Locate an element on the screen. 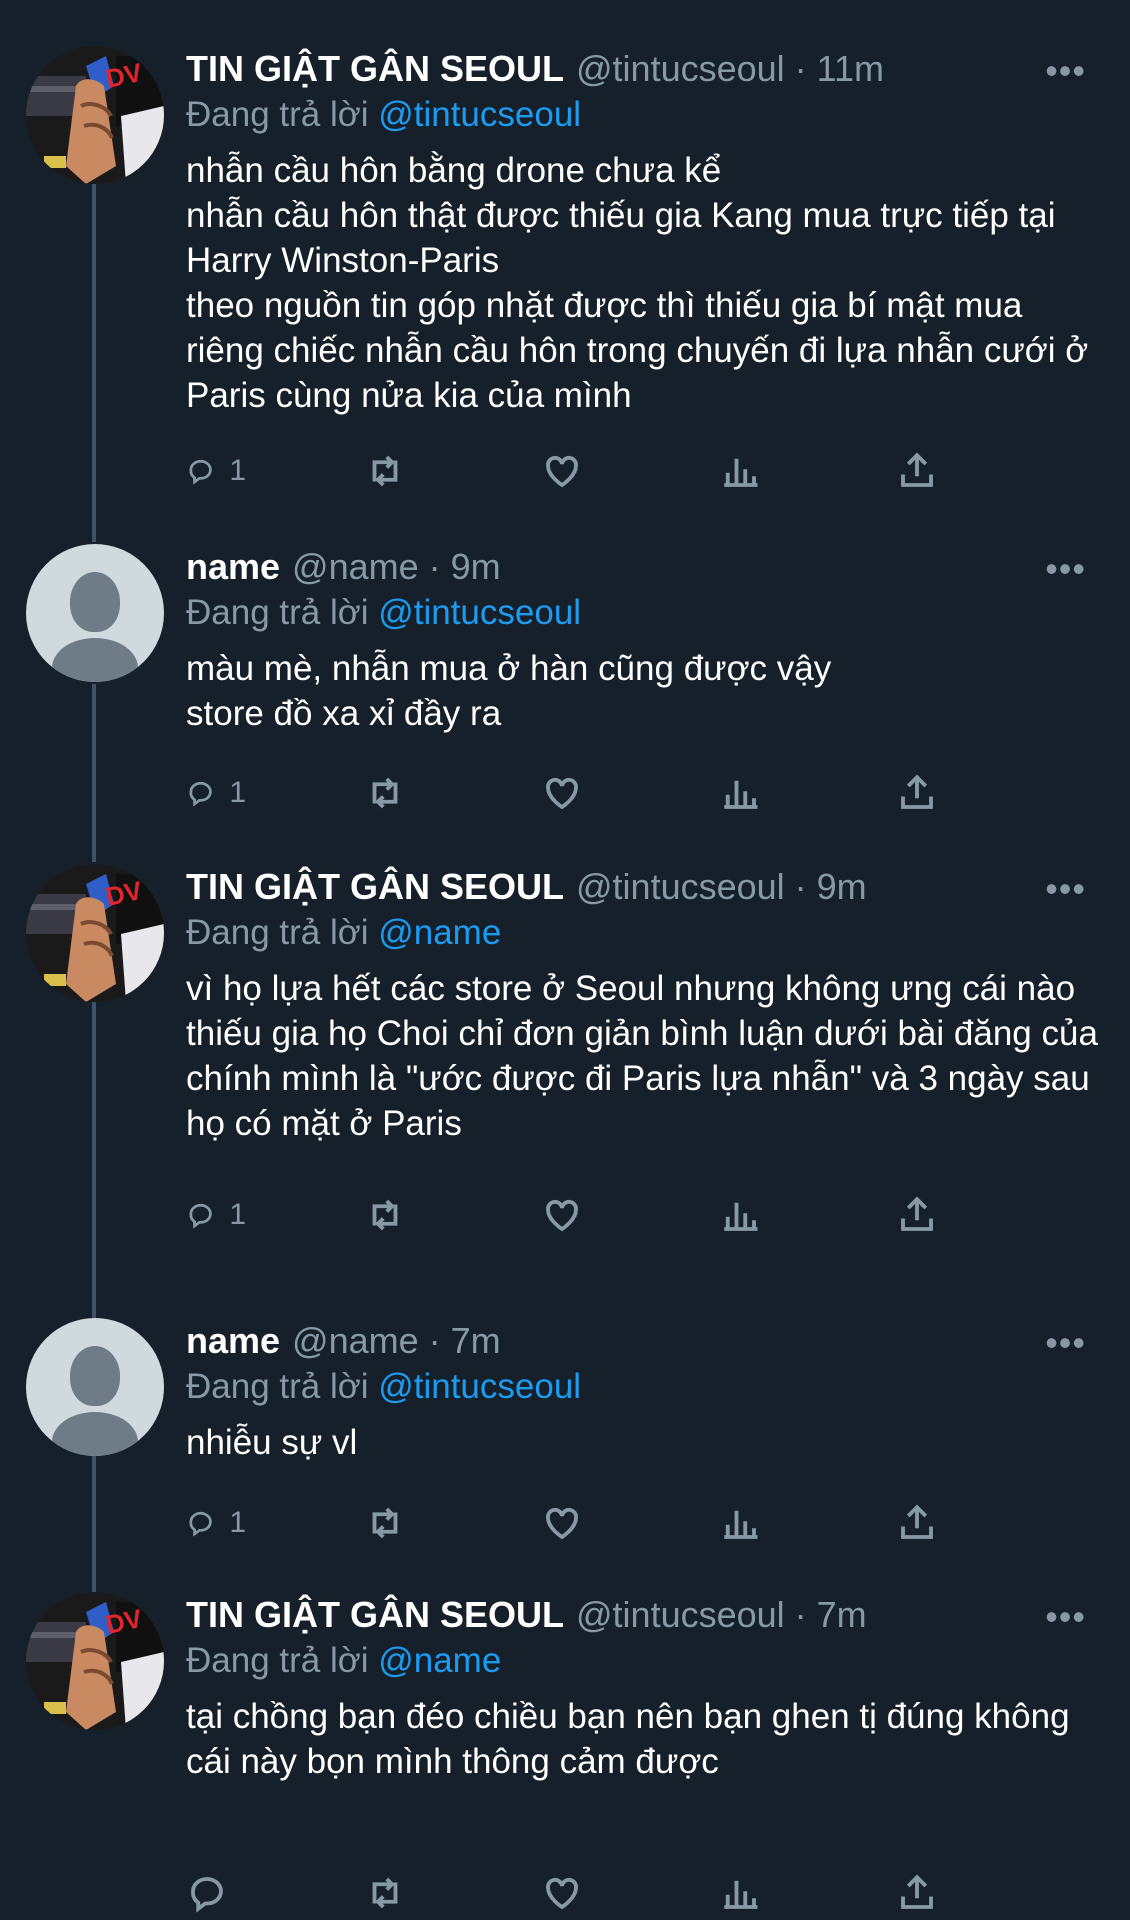  tweet-header: TIN GIẬT GÂN SEOUL @tintucseoul · 11m is located at coordinates (646, 69).